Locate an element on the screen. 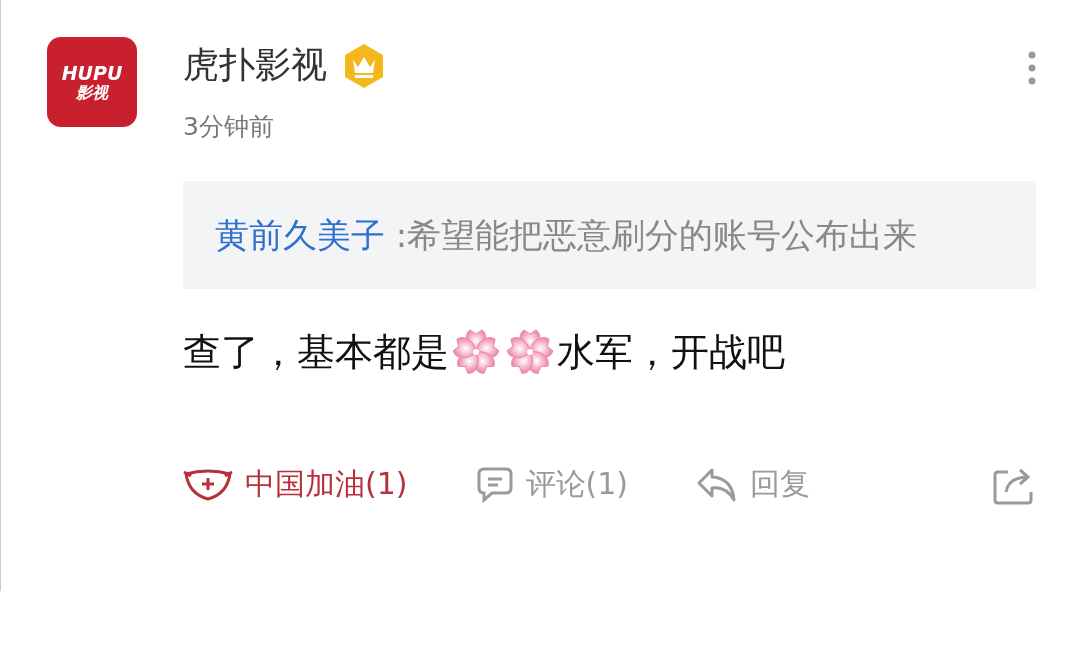  speech-bubble-icon is located at coordinates (494, 484).